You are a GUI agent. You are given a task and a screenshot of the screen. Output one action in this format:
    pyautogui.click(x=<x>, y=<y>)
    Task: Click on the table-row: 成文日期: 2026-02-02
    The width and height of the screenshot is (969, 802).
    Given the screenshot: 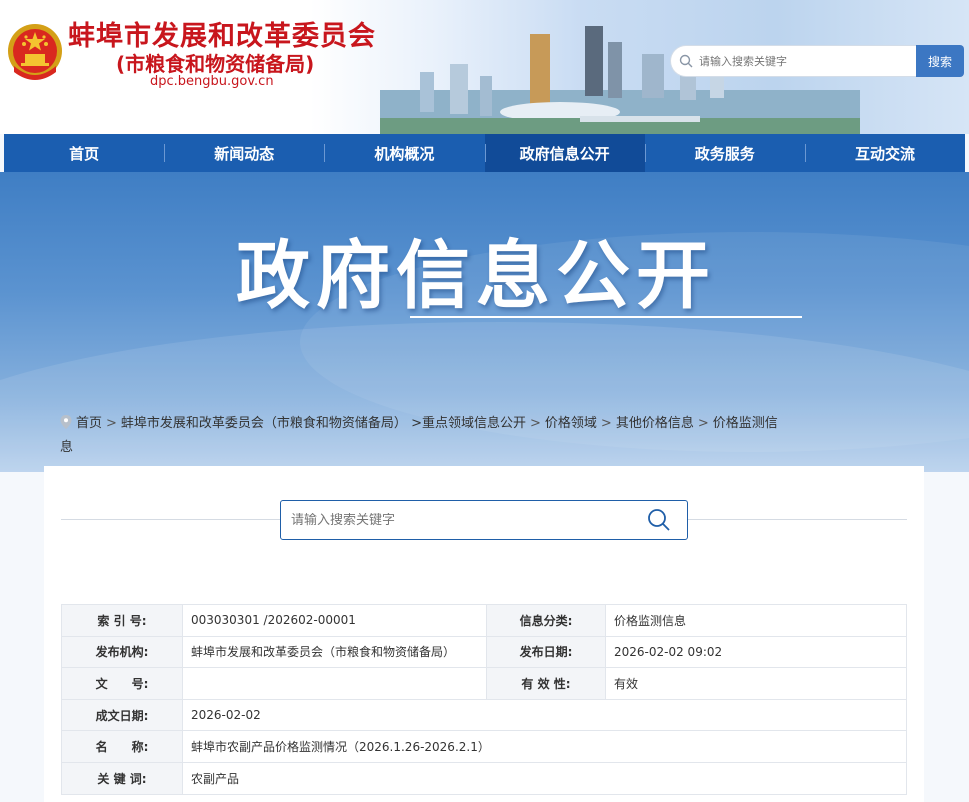 What is the action you would take?
    pyautogui.click(x=484, y=715)
    